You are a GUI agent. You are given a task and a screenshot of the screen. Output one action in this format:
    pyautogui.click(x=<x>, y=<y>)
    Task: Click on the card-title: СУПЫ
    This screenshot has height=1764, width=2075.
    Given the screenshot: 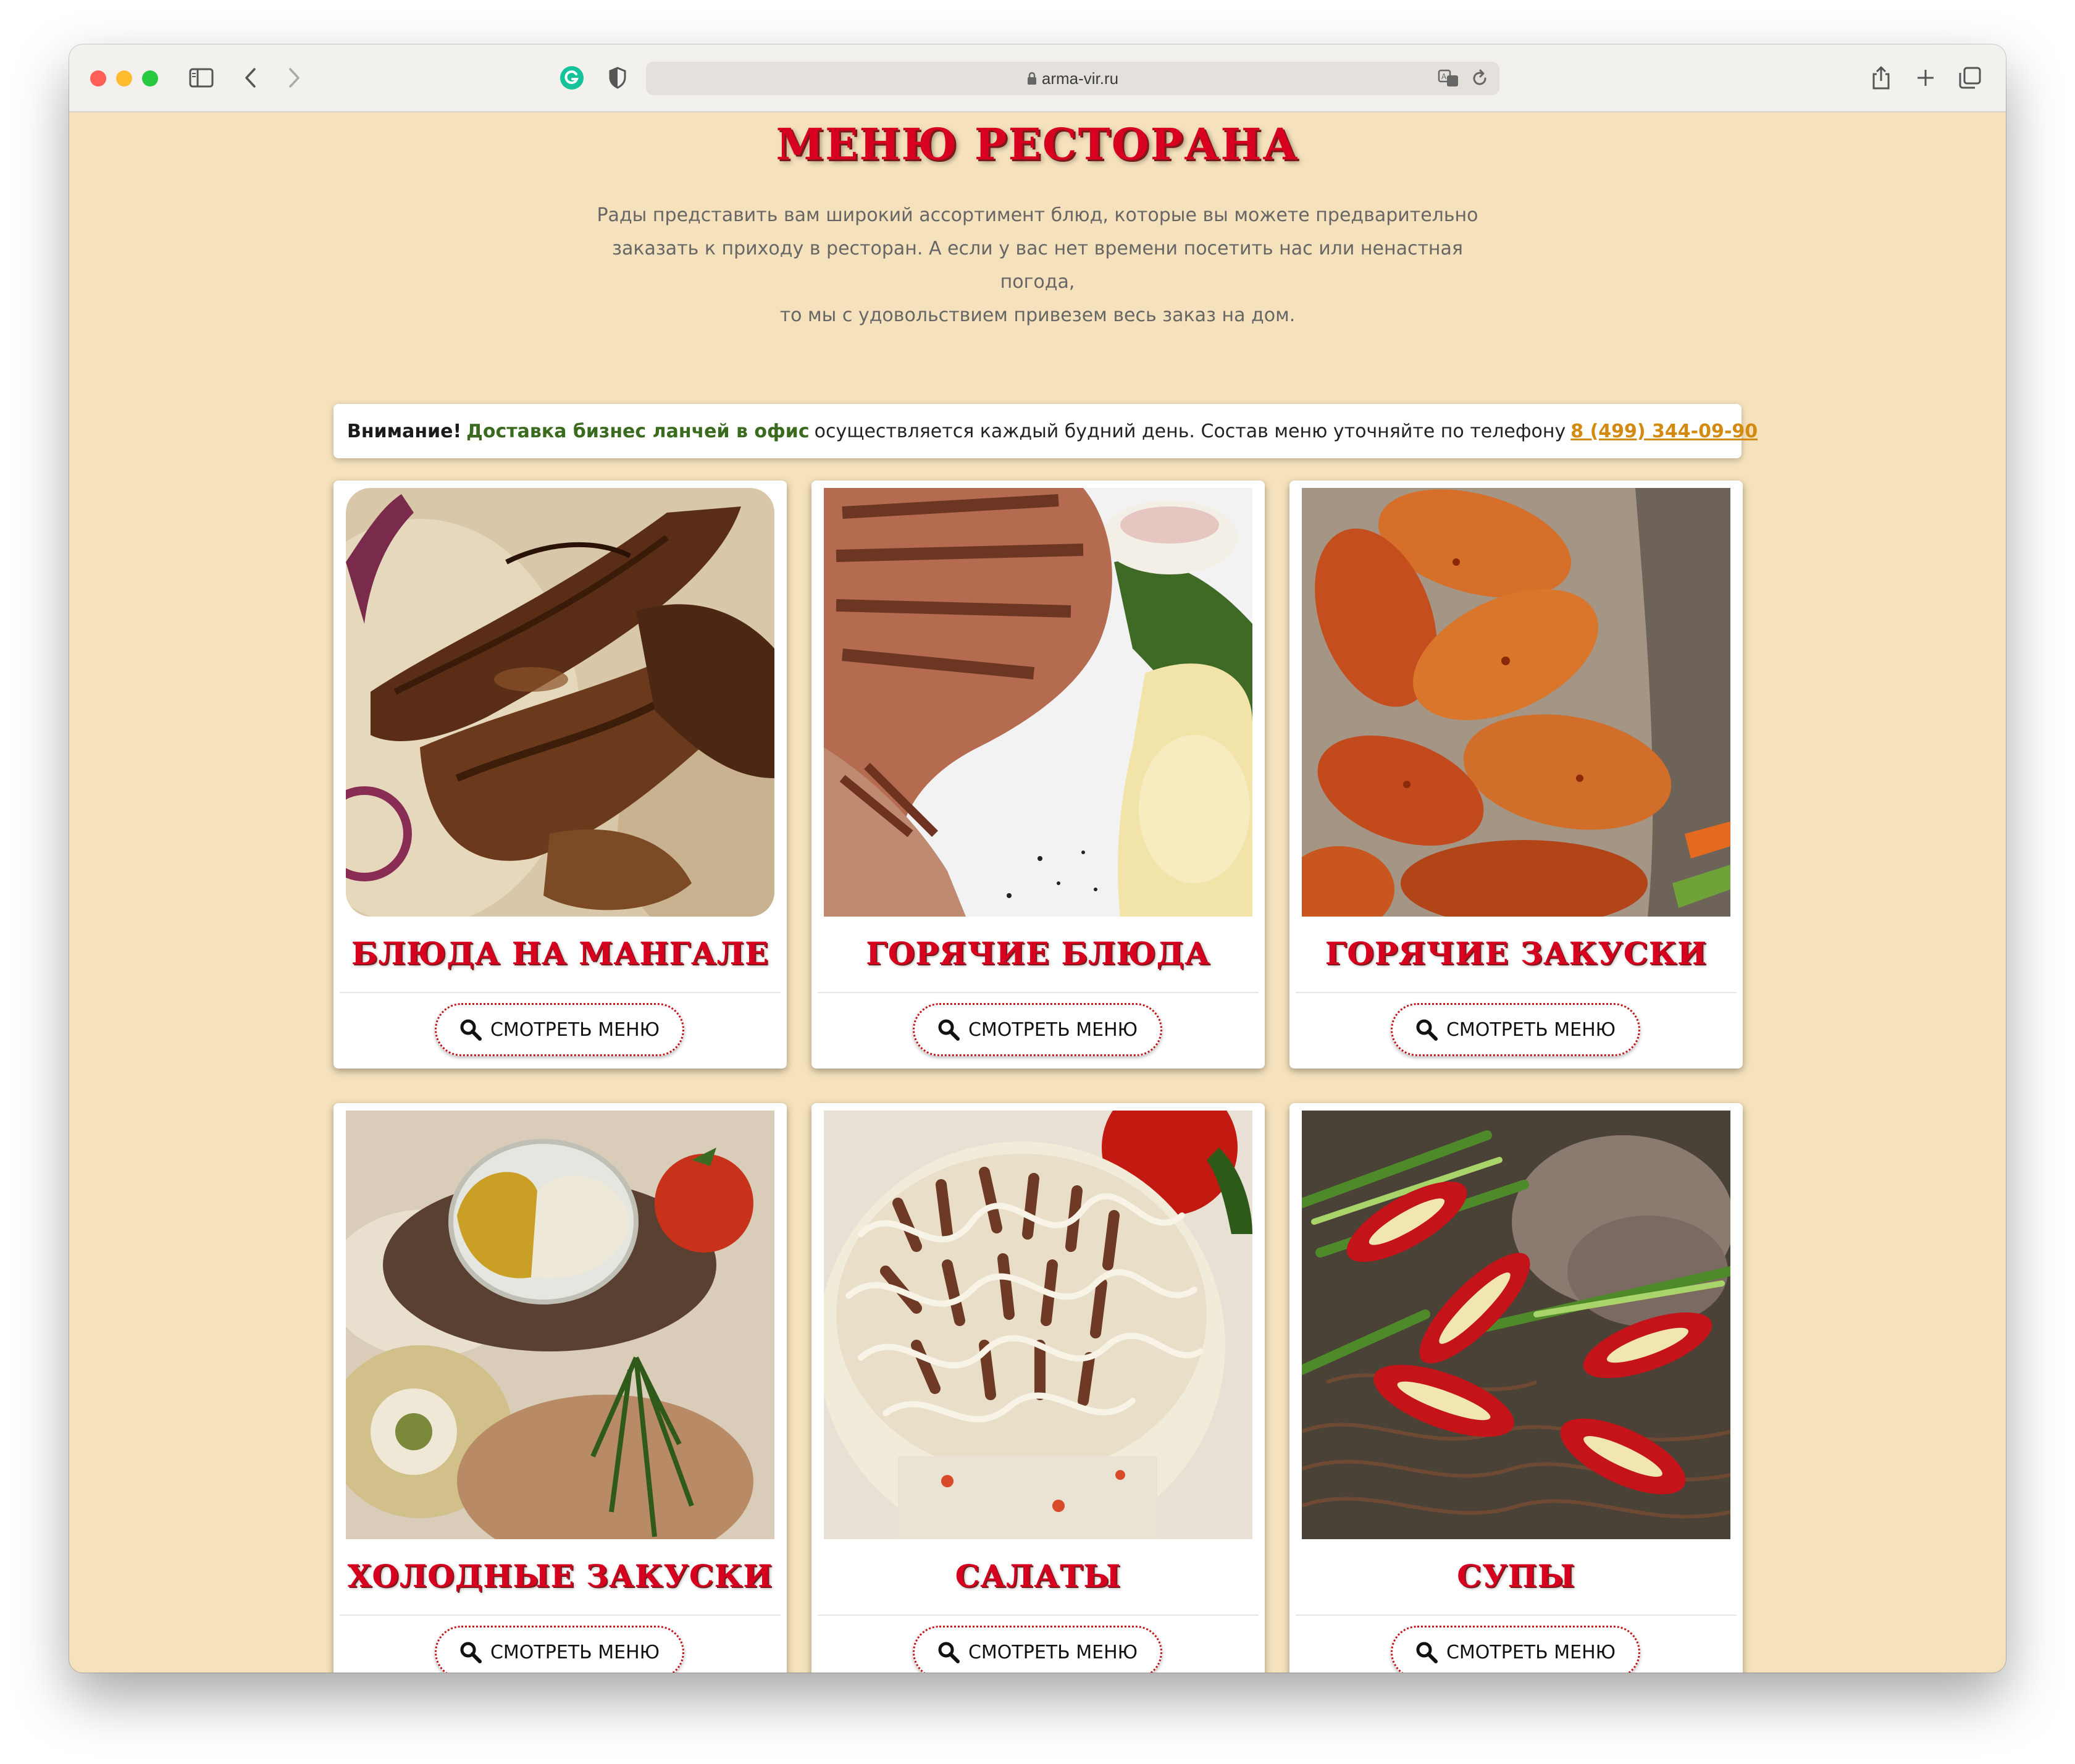 What is the action you would take?
    pyautogui.click(x=1516, y=1576)
    